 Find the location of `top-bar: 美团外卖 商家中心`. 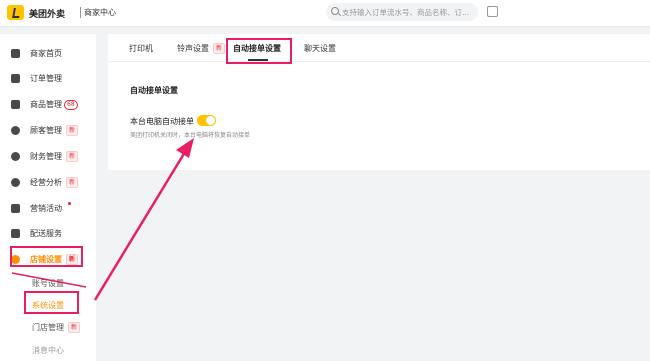

top-bar: 美团外卖 商家中心 is located at coordinates (325, 13).